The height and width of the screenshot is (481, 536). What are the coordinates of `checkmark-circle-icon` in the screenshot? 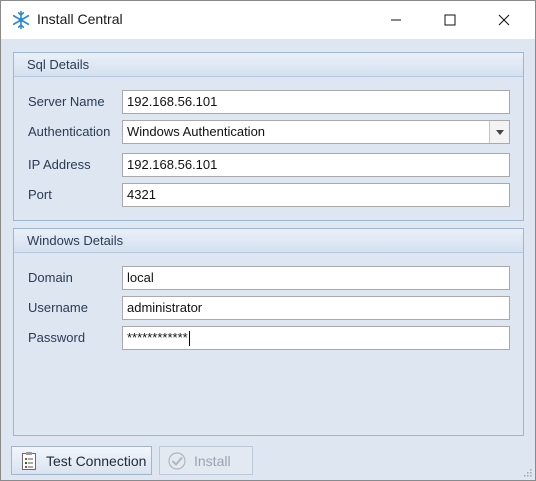 It's located at (177, 461).